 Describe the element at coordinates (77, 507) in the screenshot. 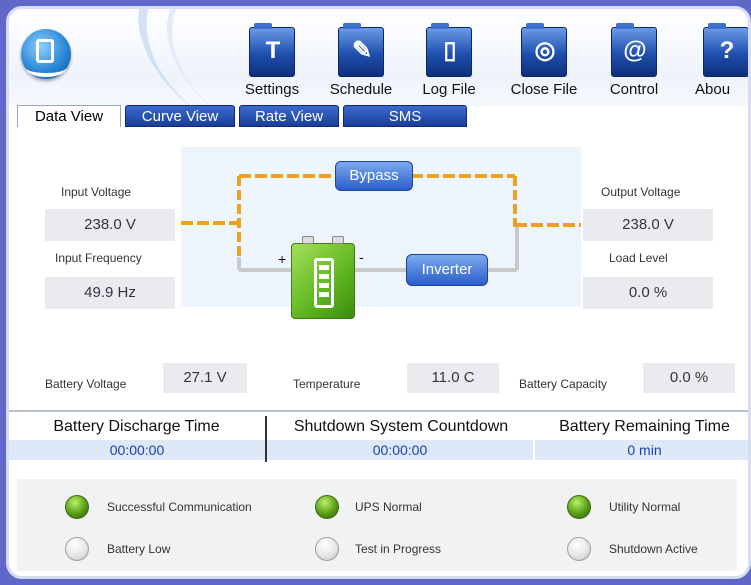

I see `successful-communication-led` at that location.